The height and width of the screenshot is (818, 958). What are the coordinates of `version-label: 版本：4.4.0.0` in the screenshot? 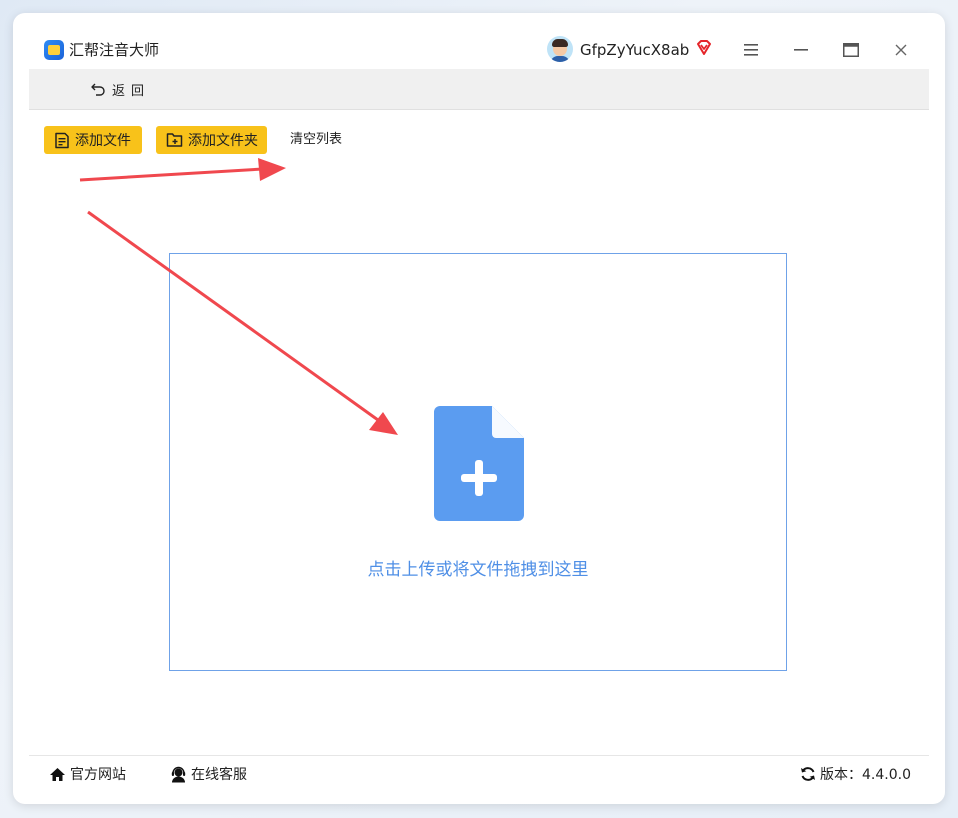 It's located at (865, 775).